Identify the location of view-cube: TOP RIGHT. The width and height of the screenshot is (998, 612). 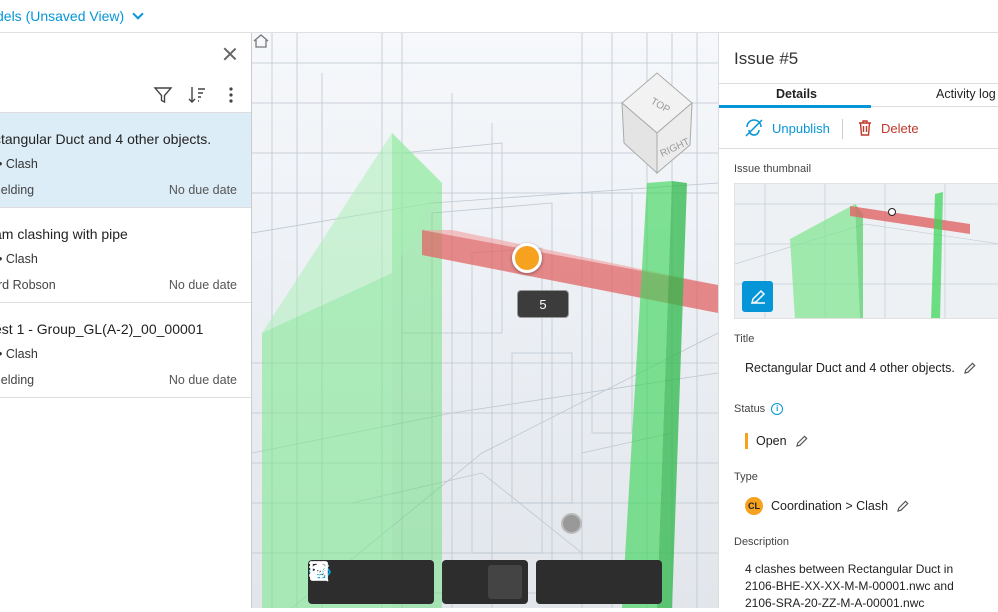
(657, 123).